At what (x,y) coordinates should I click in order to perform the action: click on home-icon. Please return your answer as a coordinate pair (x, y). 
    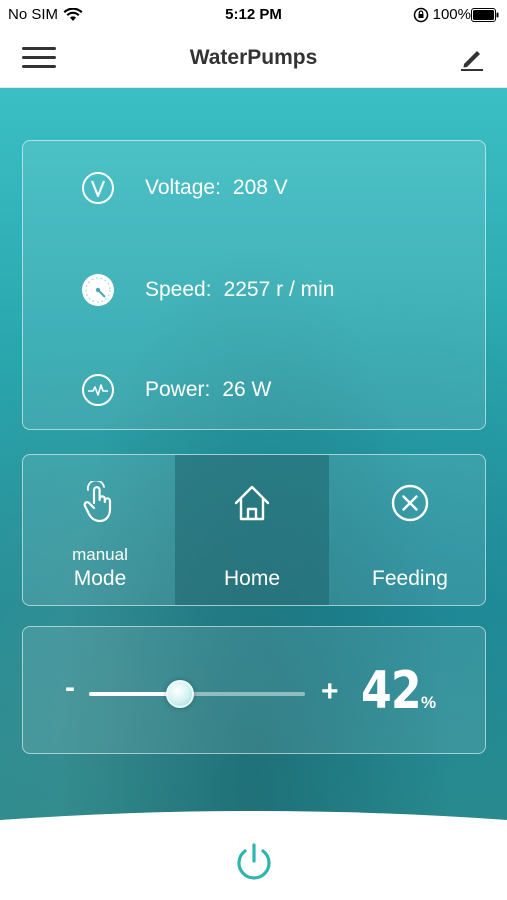
    Looking at the image, I should click on (252, 503).